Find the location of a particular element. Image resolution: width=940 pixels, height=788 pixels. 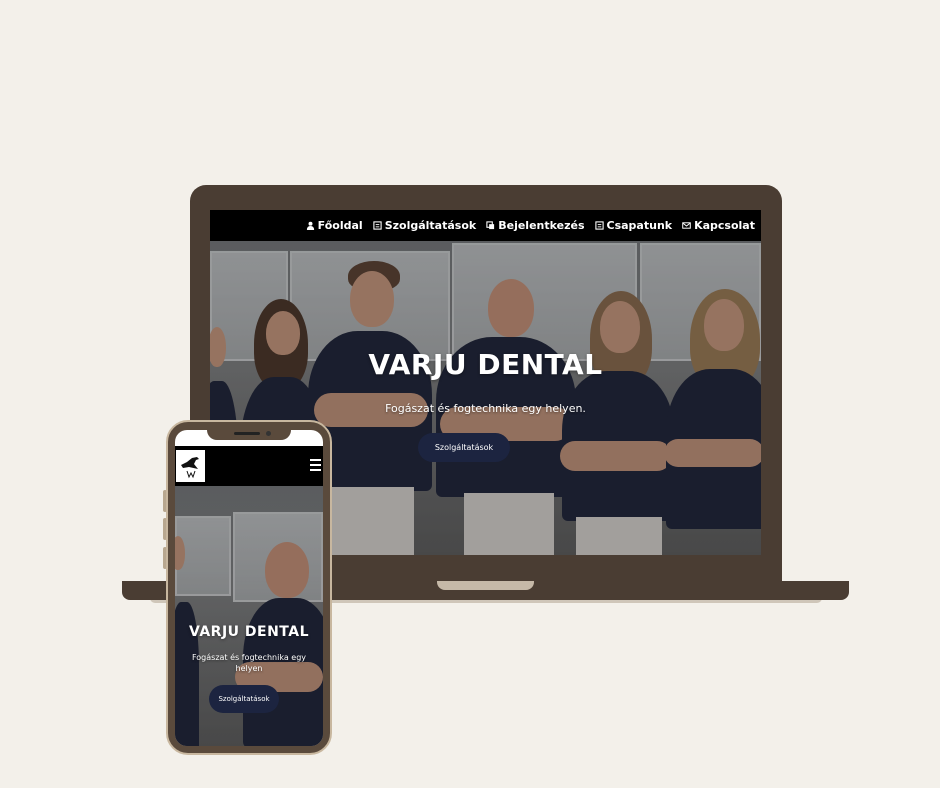

user-icon is located at coordinates (310, 225).